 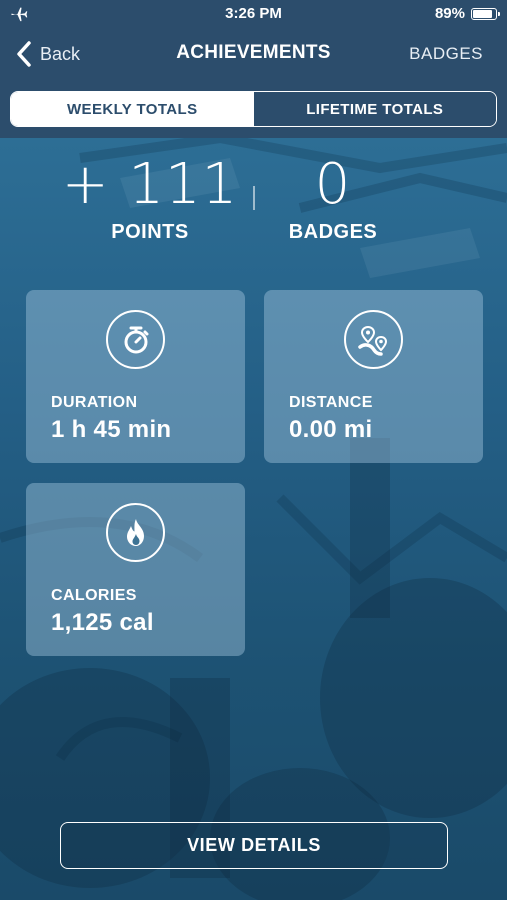 I want to click on points-value: + 111, so click(x=150, y=184).